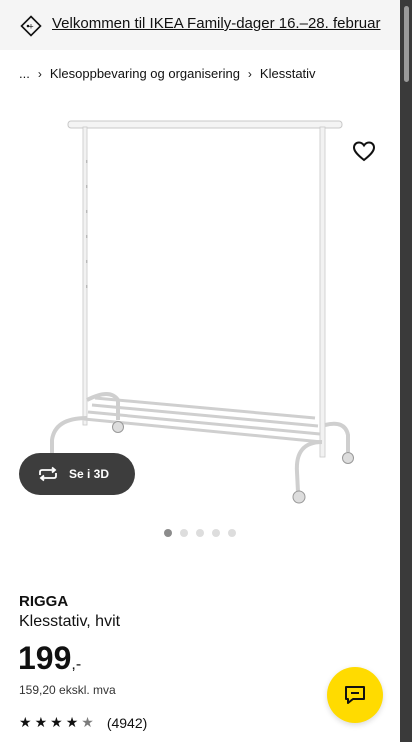  Describe the element at coordinates (70, 621) in the screenshot. I see `product-description: Klesstativ, hvit` at that location.